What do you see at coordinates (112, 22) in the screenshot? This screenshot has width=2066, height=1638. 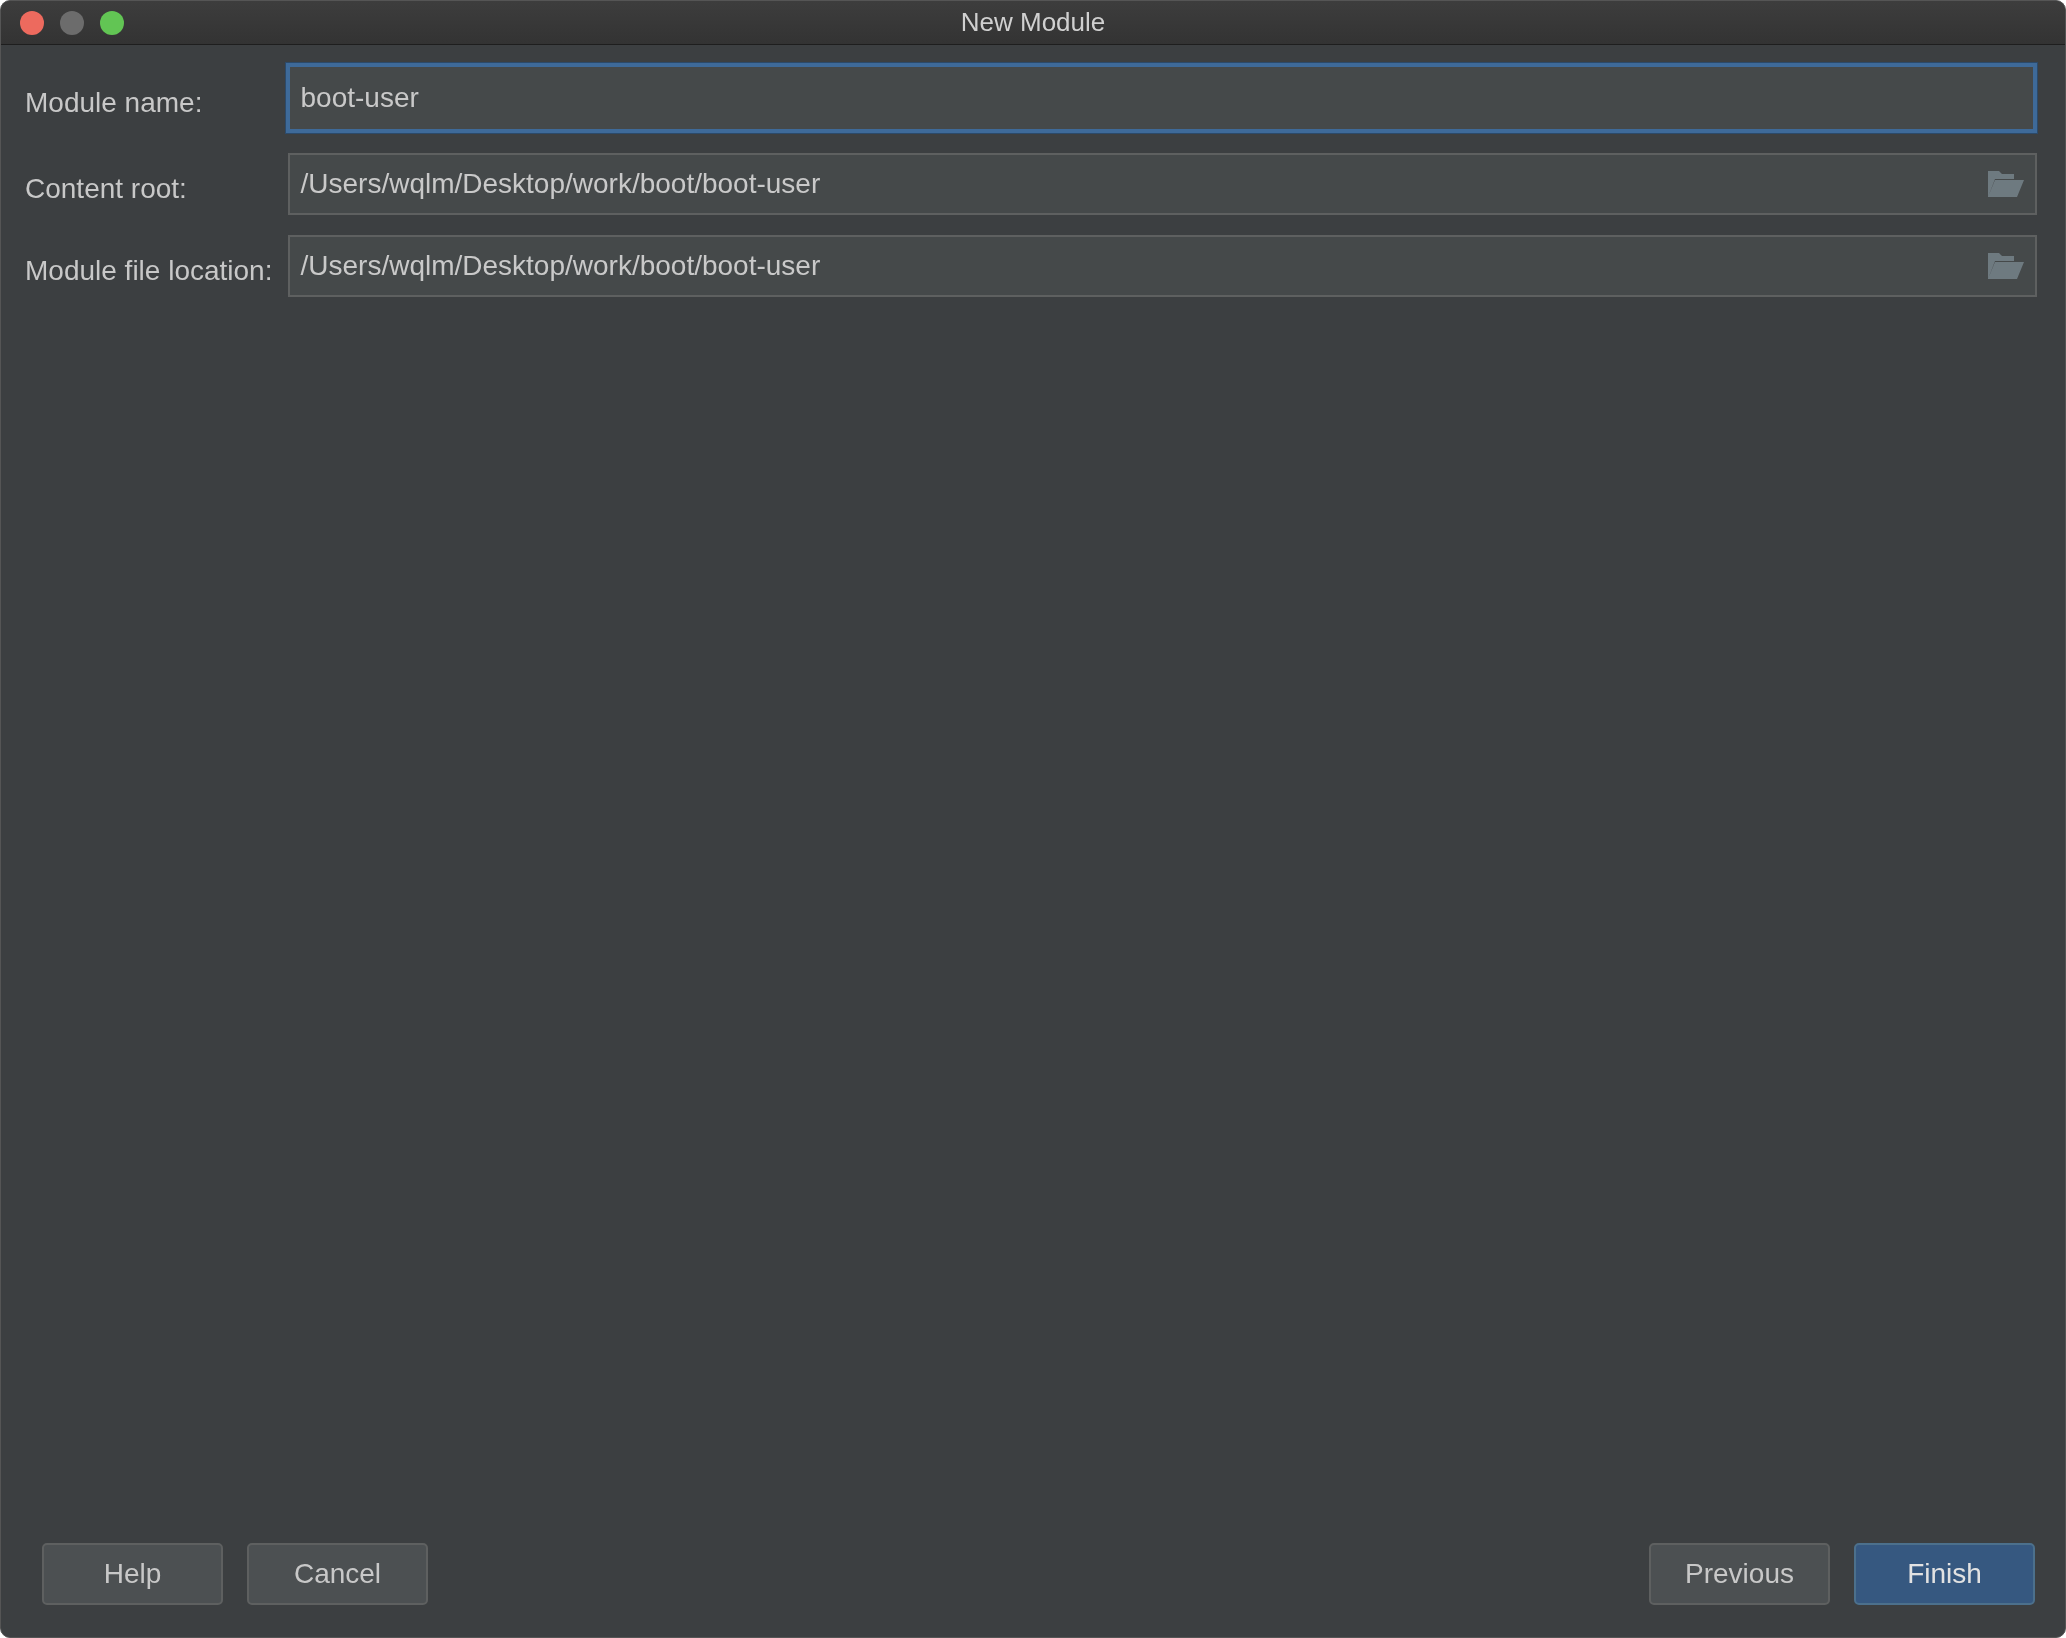 I see `zoom-button` at bounding box center [112, 22].